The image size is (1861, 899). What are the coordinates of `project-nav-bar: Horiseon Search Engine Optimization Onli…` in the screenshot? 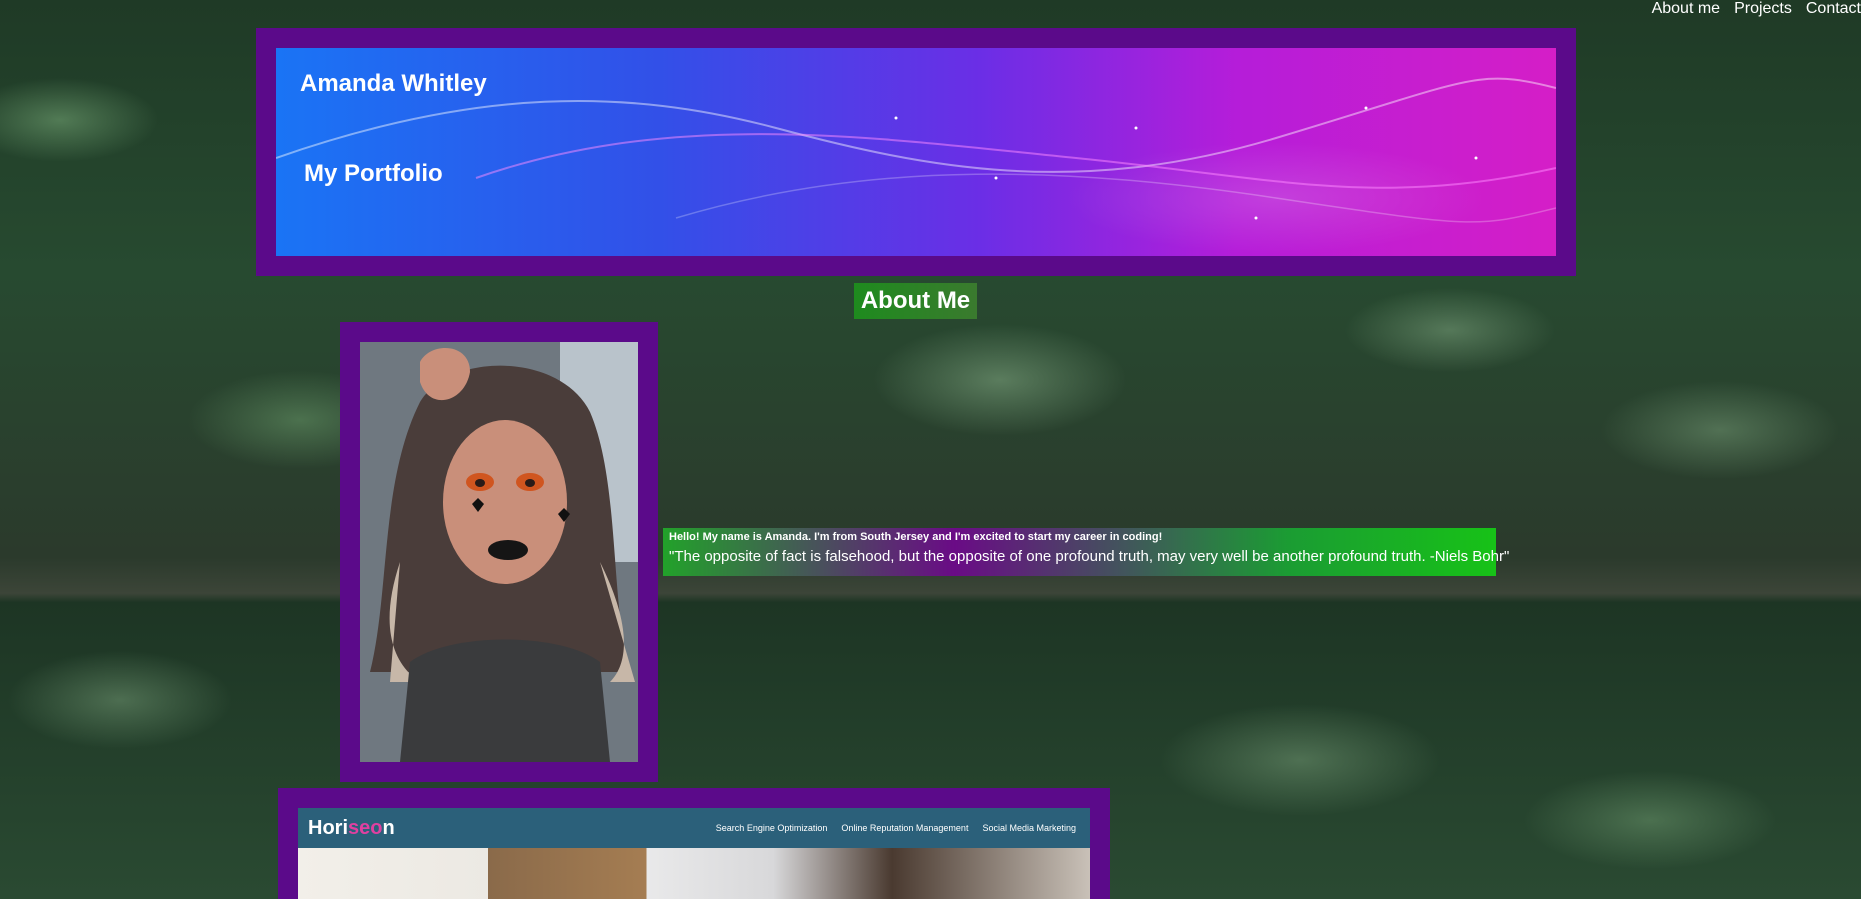 It's located at (694, 828).